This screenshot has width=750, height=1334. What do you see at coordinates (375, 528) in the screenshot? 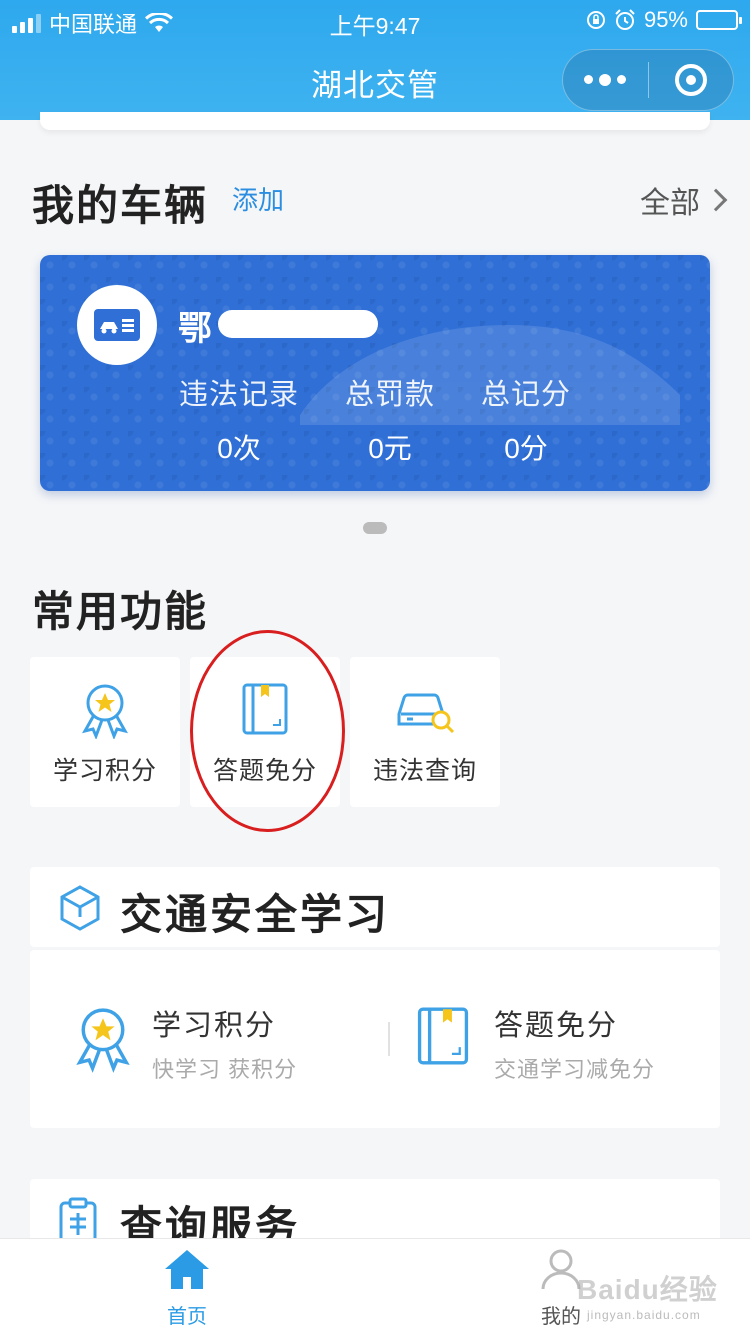
I see `carousel-indicator` at bounding box center [375, 528].